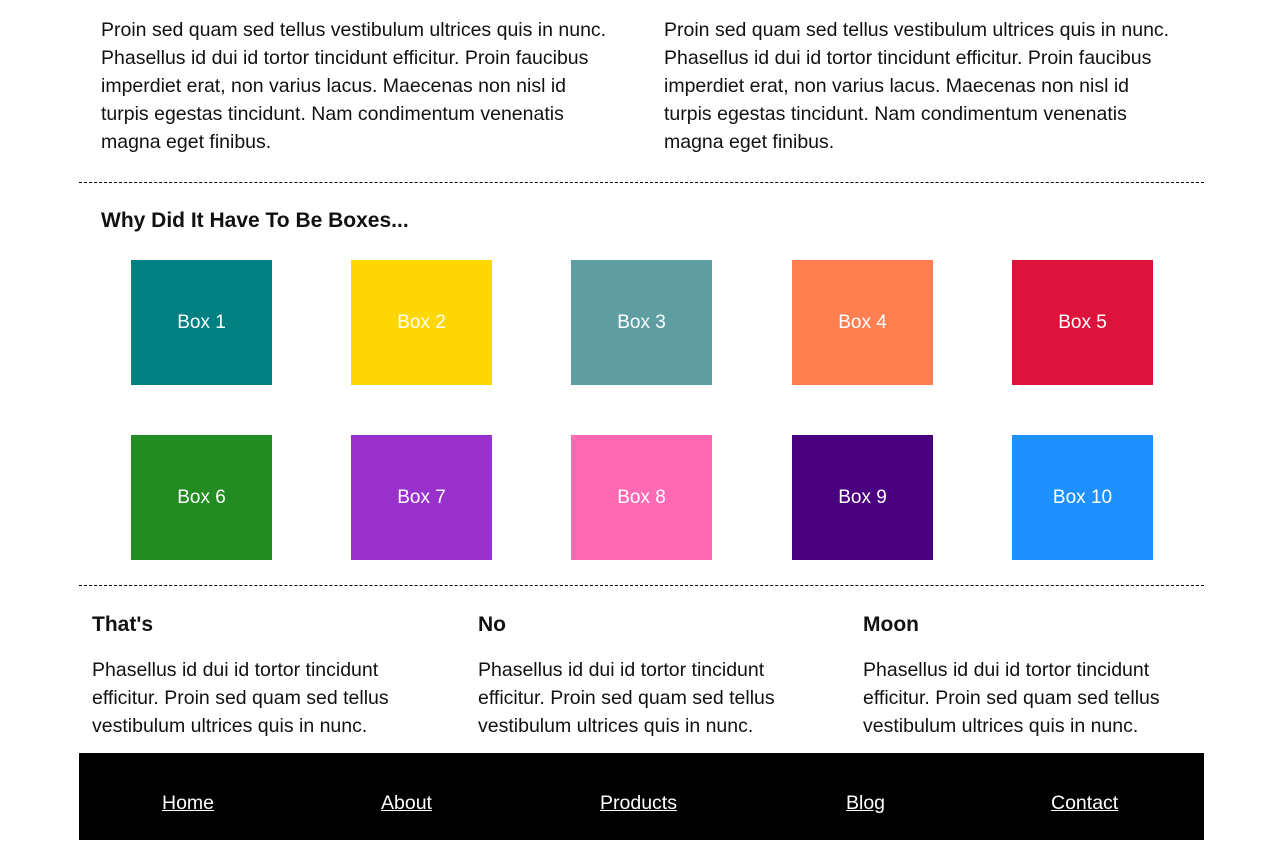 The image size is (1272, 843). I want to click on nav-link-products: Products, so click(638, 803).